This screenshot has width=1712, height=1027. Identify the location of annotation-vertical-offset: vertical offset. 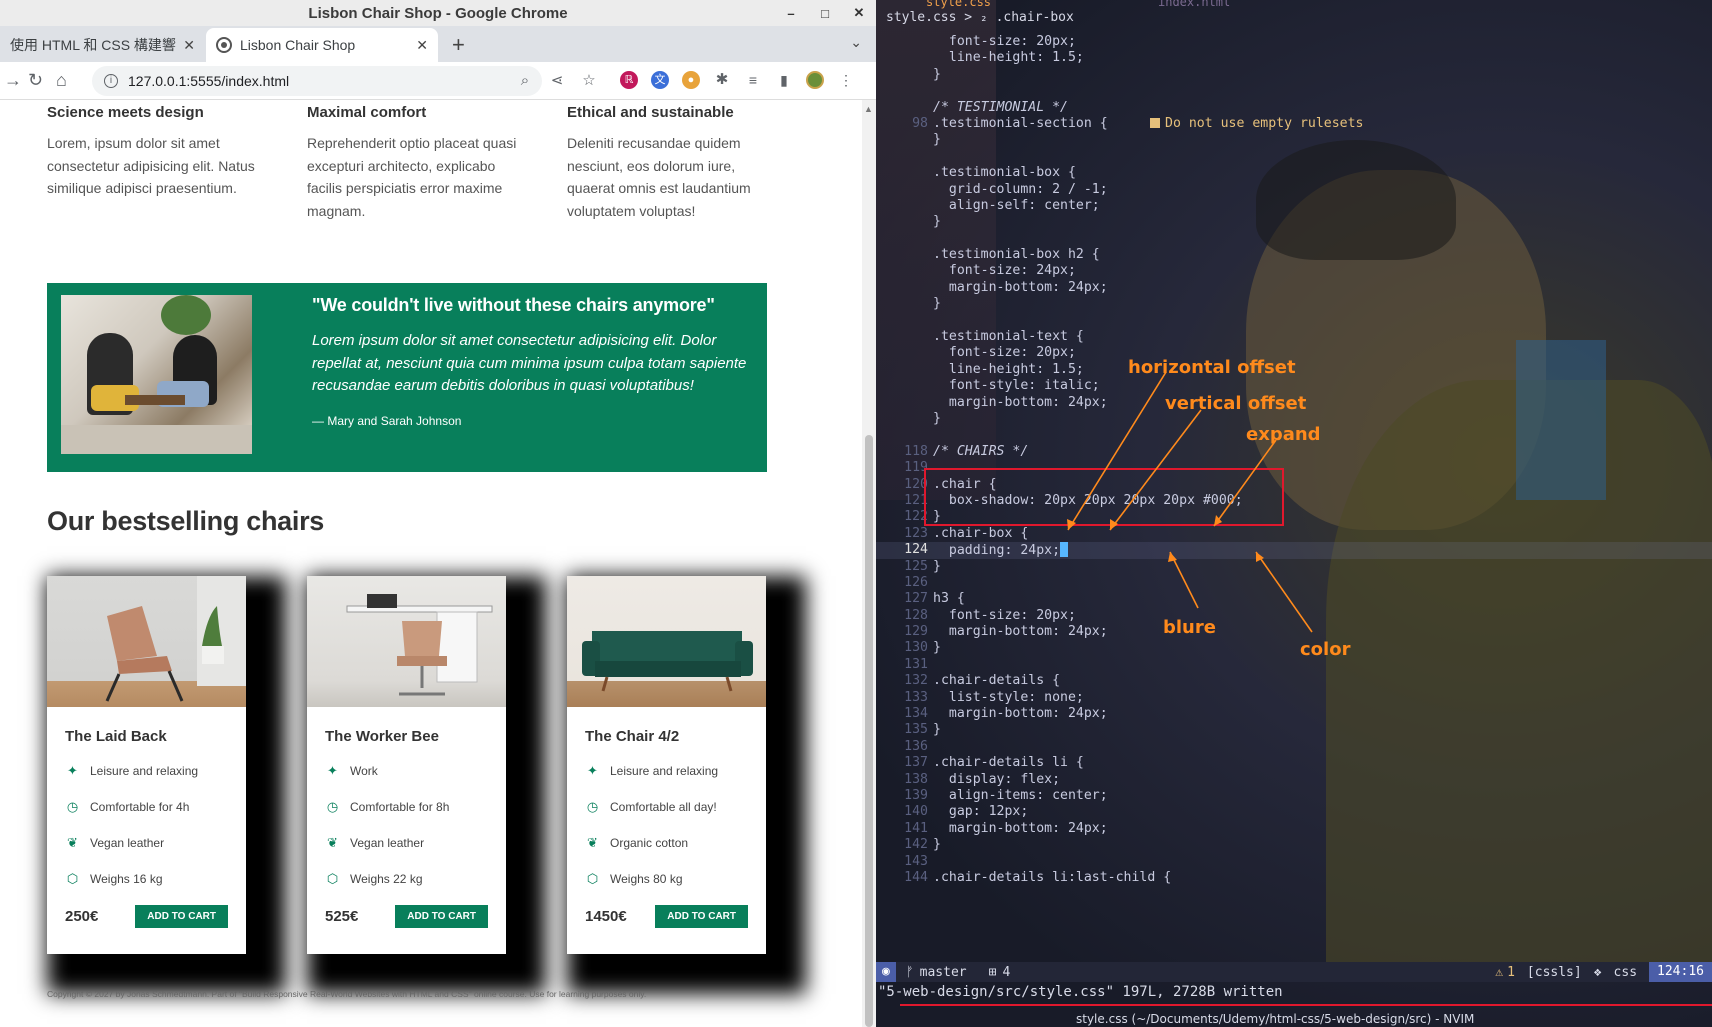
(1236, 403).